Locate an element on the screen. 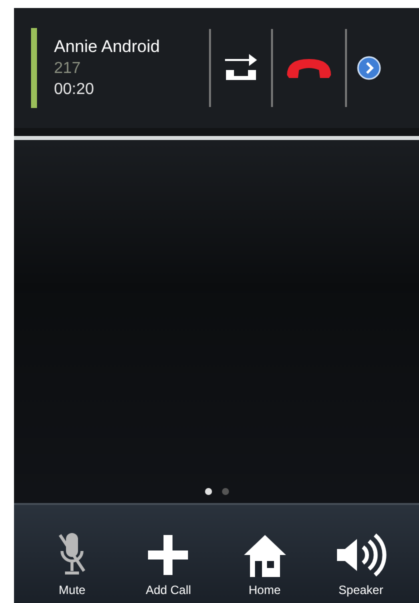  house-icon is located at coordinates (265, 556).